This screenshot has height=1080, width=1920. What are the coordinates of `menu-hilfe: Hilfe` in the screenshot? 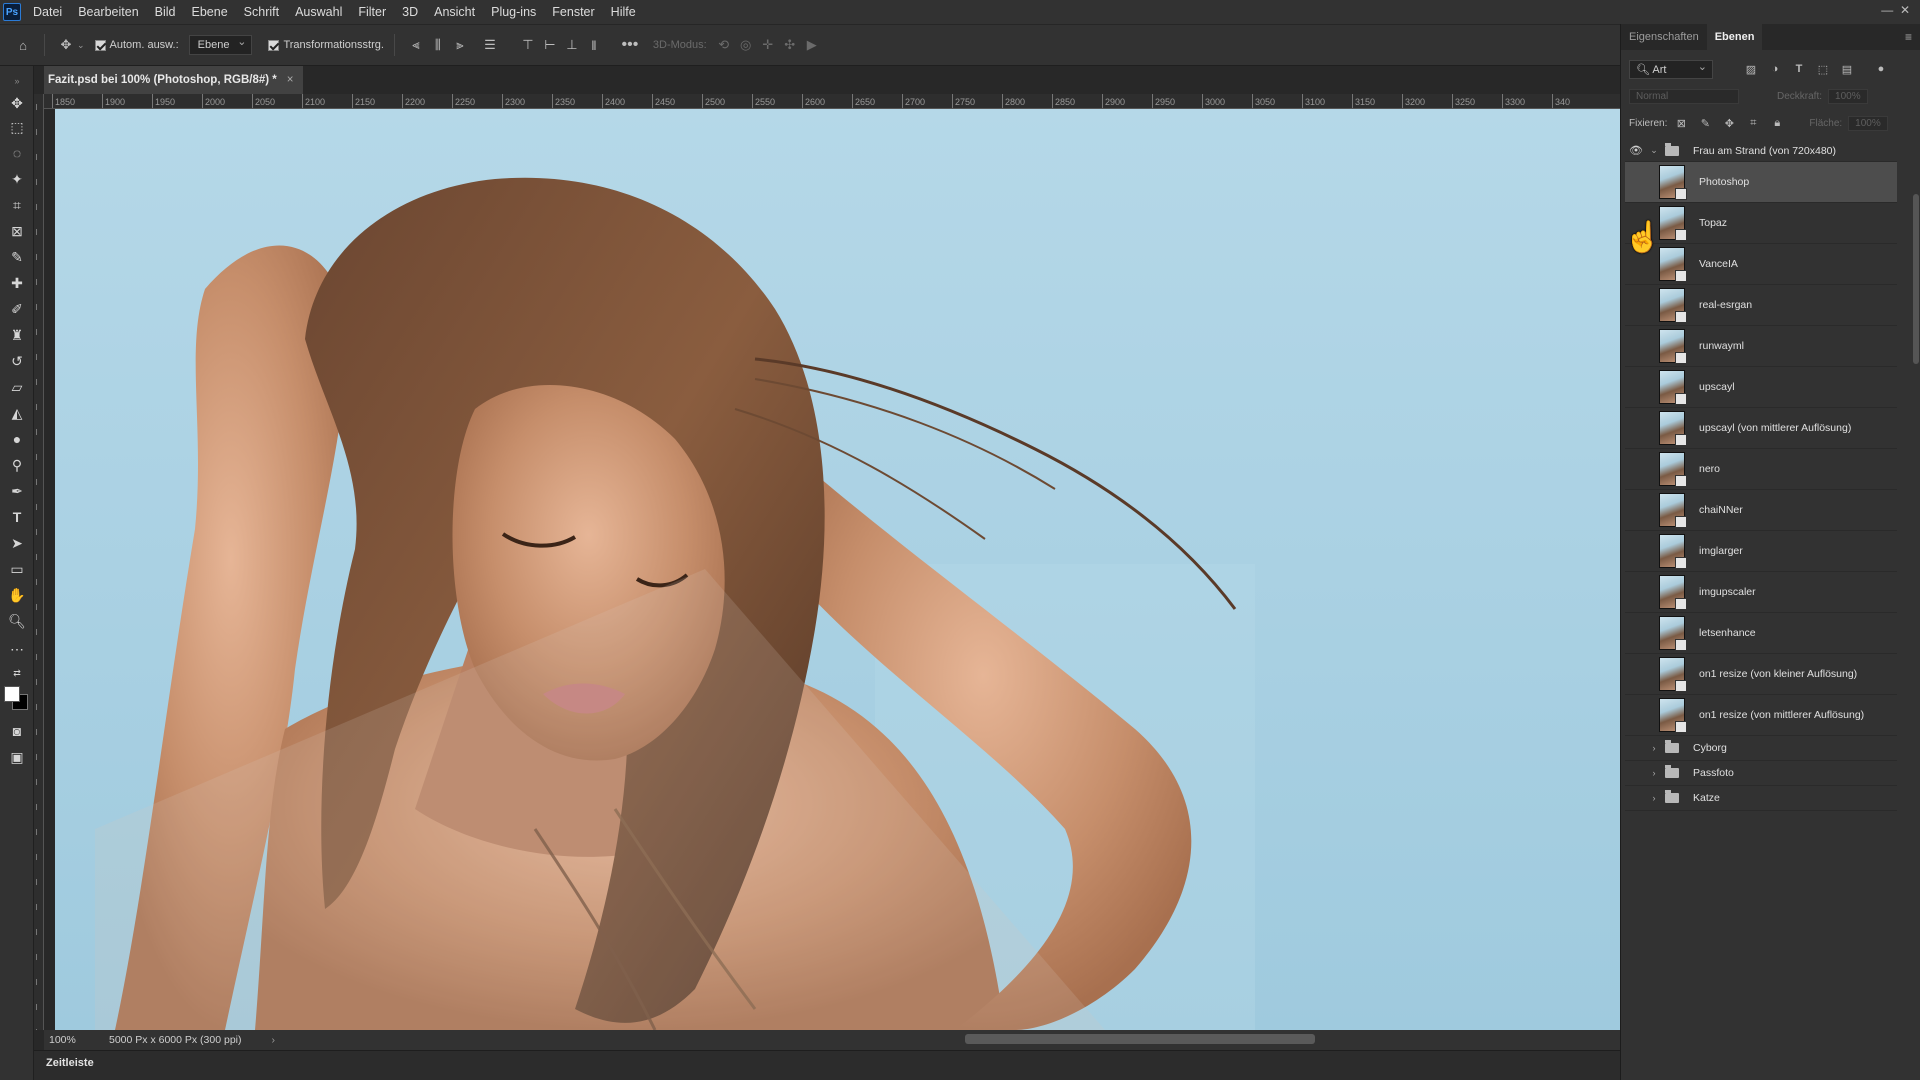 It's located at (623, 12).